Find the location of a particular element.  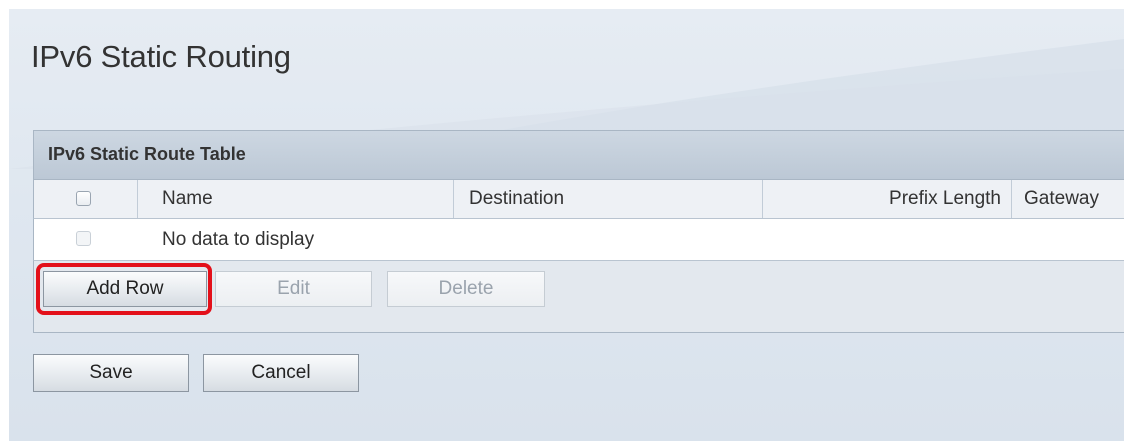

cancel-button: Cancel is located at coordinates (281, 373).